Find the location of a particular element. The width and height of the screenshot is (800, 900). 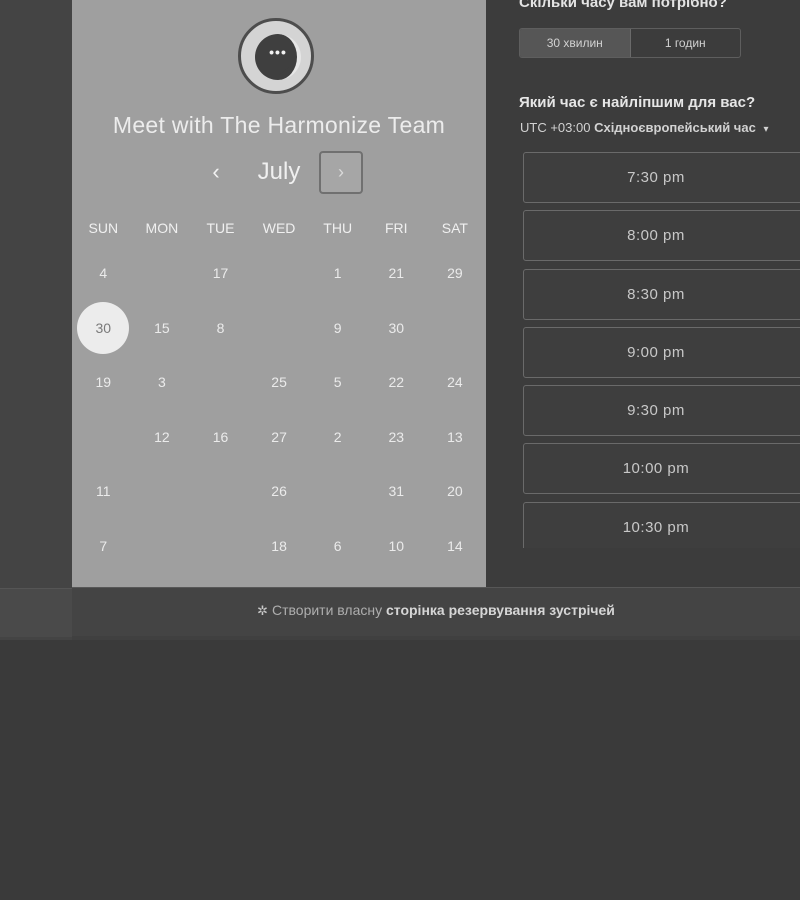

chat-bubble-tail is located at coordinates (284, 71).